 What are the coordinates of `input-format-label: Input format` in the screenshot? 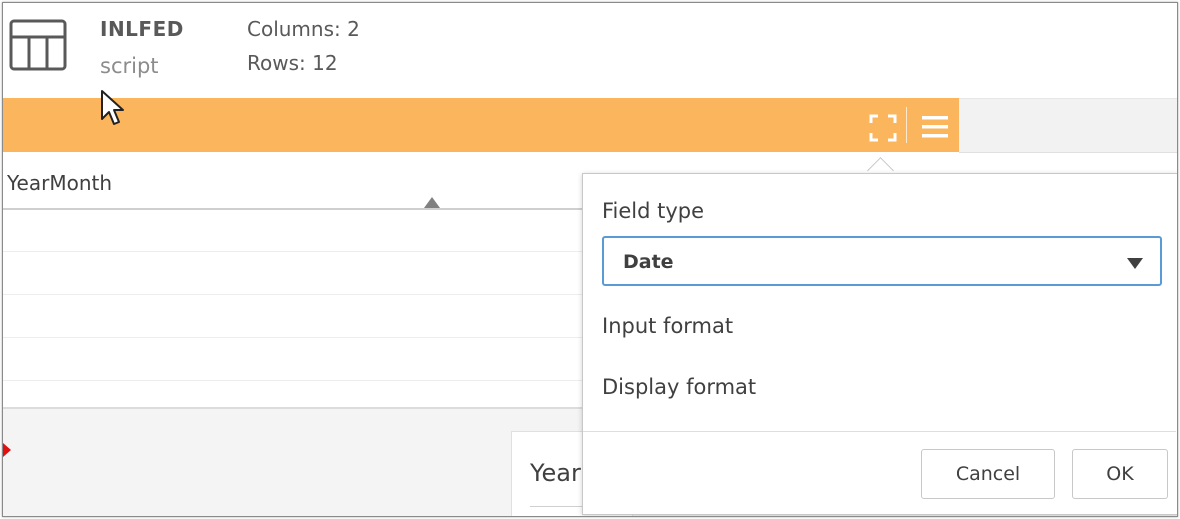 It's located at (668, 326).